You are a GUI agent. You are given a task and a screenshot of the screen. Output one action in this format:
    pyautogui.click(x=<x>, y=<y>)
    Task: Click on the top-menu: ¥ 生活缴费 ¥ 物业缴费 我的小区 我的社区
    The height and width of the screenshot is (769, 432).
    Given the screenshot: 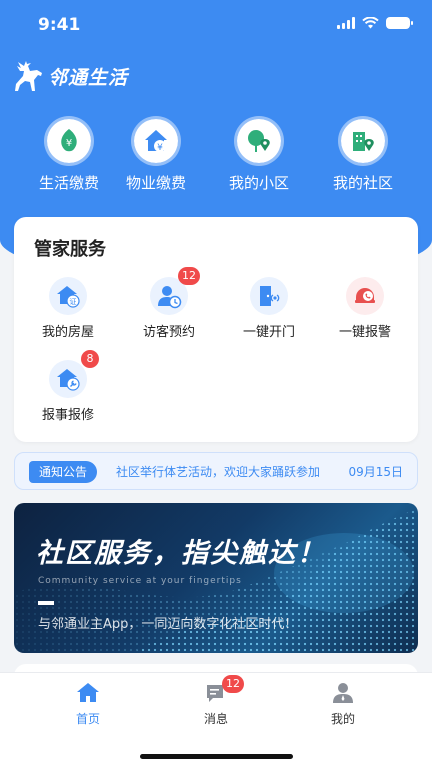 What is the action you would take?
    pyautogui.click(x=216, y=154)
    